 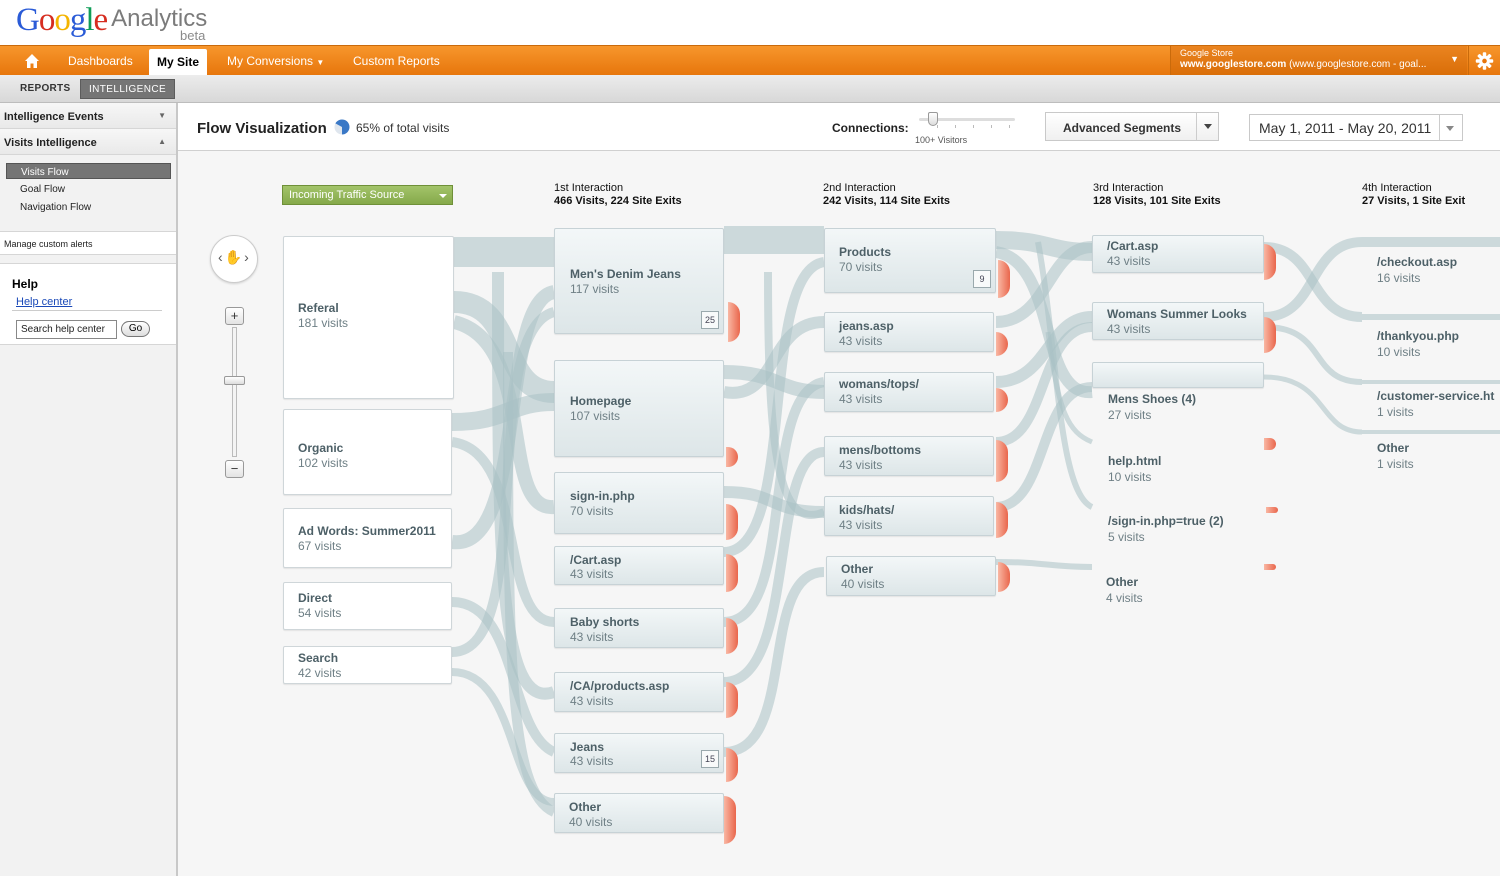 What do you see at coordinates (639, 281) in the screenshot?
I see `interaction-node: Men's Denim Jeans 117 visits 25` at bounding box center [639, 281].